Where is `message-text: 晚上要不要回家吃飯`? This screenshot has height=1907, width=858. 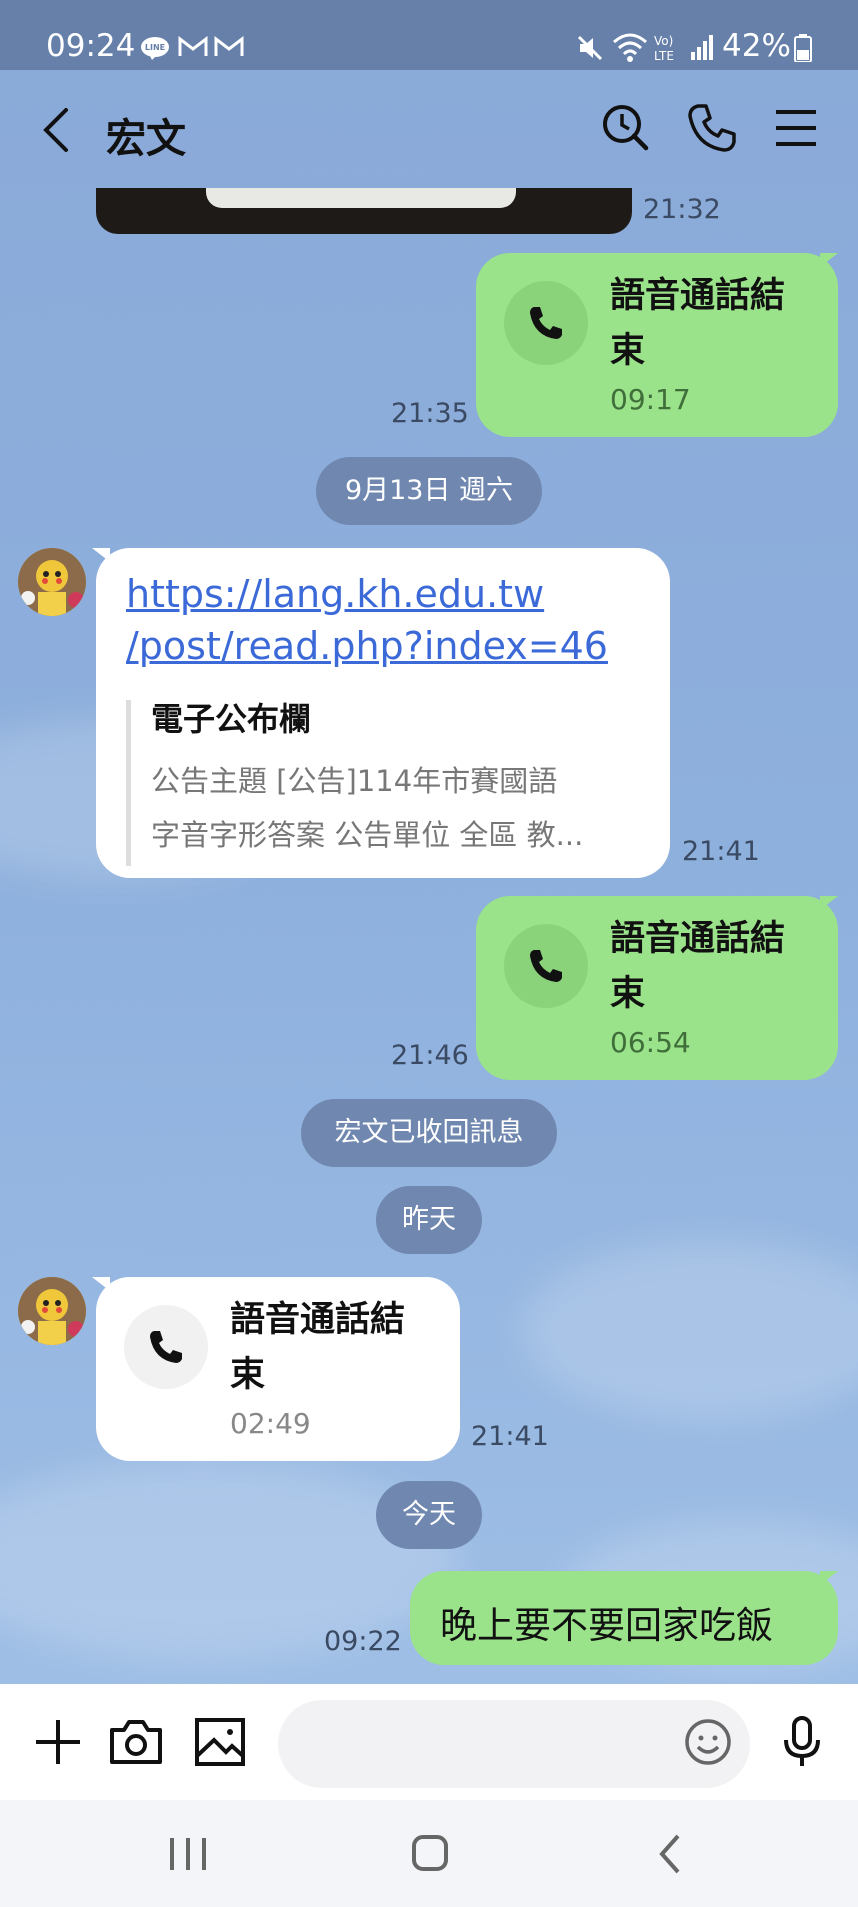
message-text: 晚上要不要回家吃飯 is located at coordinates (606, 1625).